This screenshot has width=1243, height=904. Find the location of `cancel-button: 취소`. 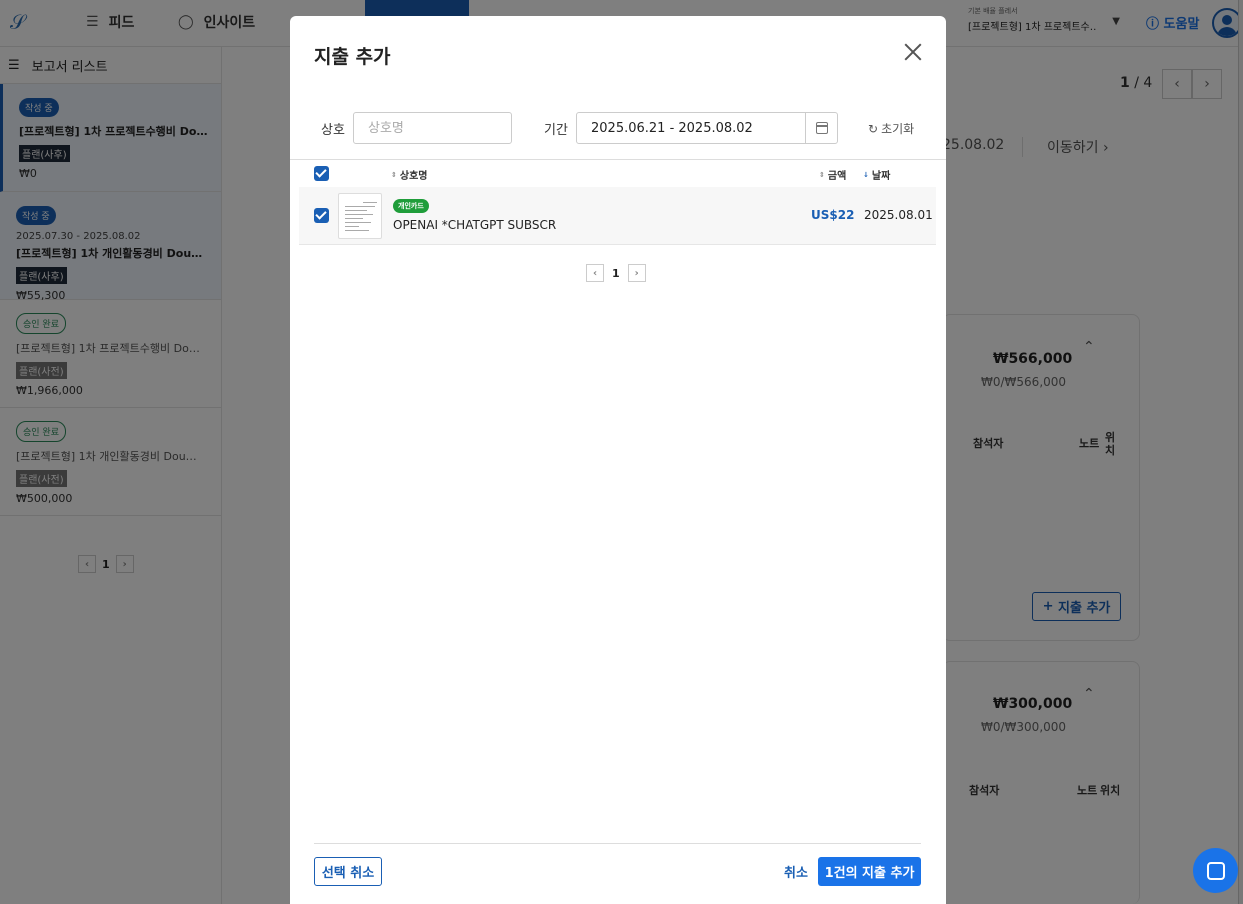

cancel-button: 취소 is located at coordinates (796, 871).